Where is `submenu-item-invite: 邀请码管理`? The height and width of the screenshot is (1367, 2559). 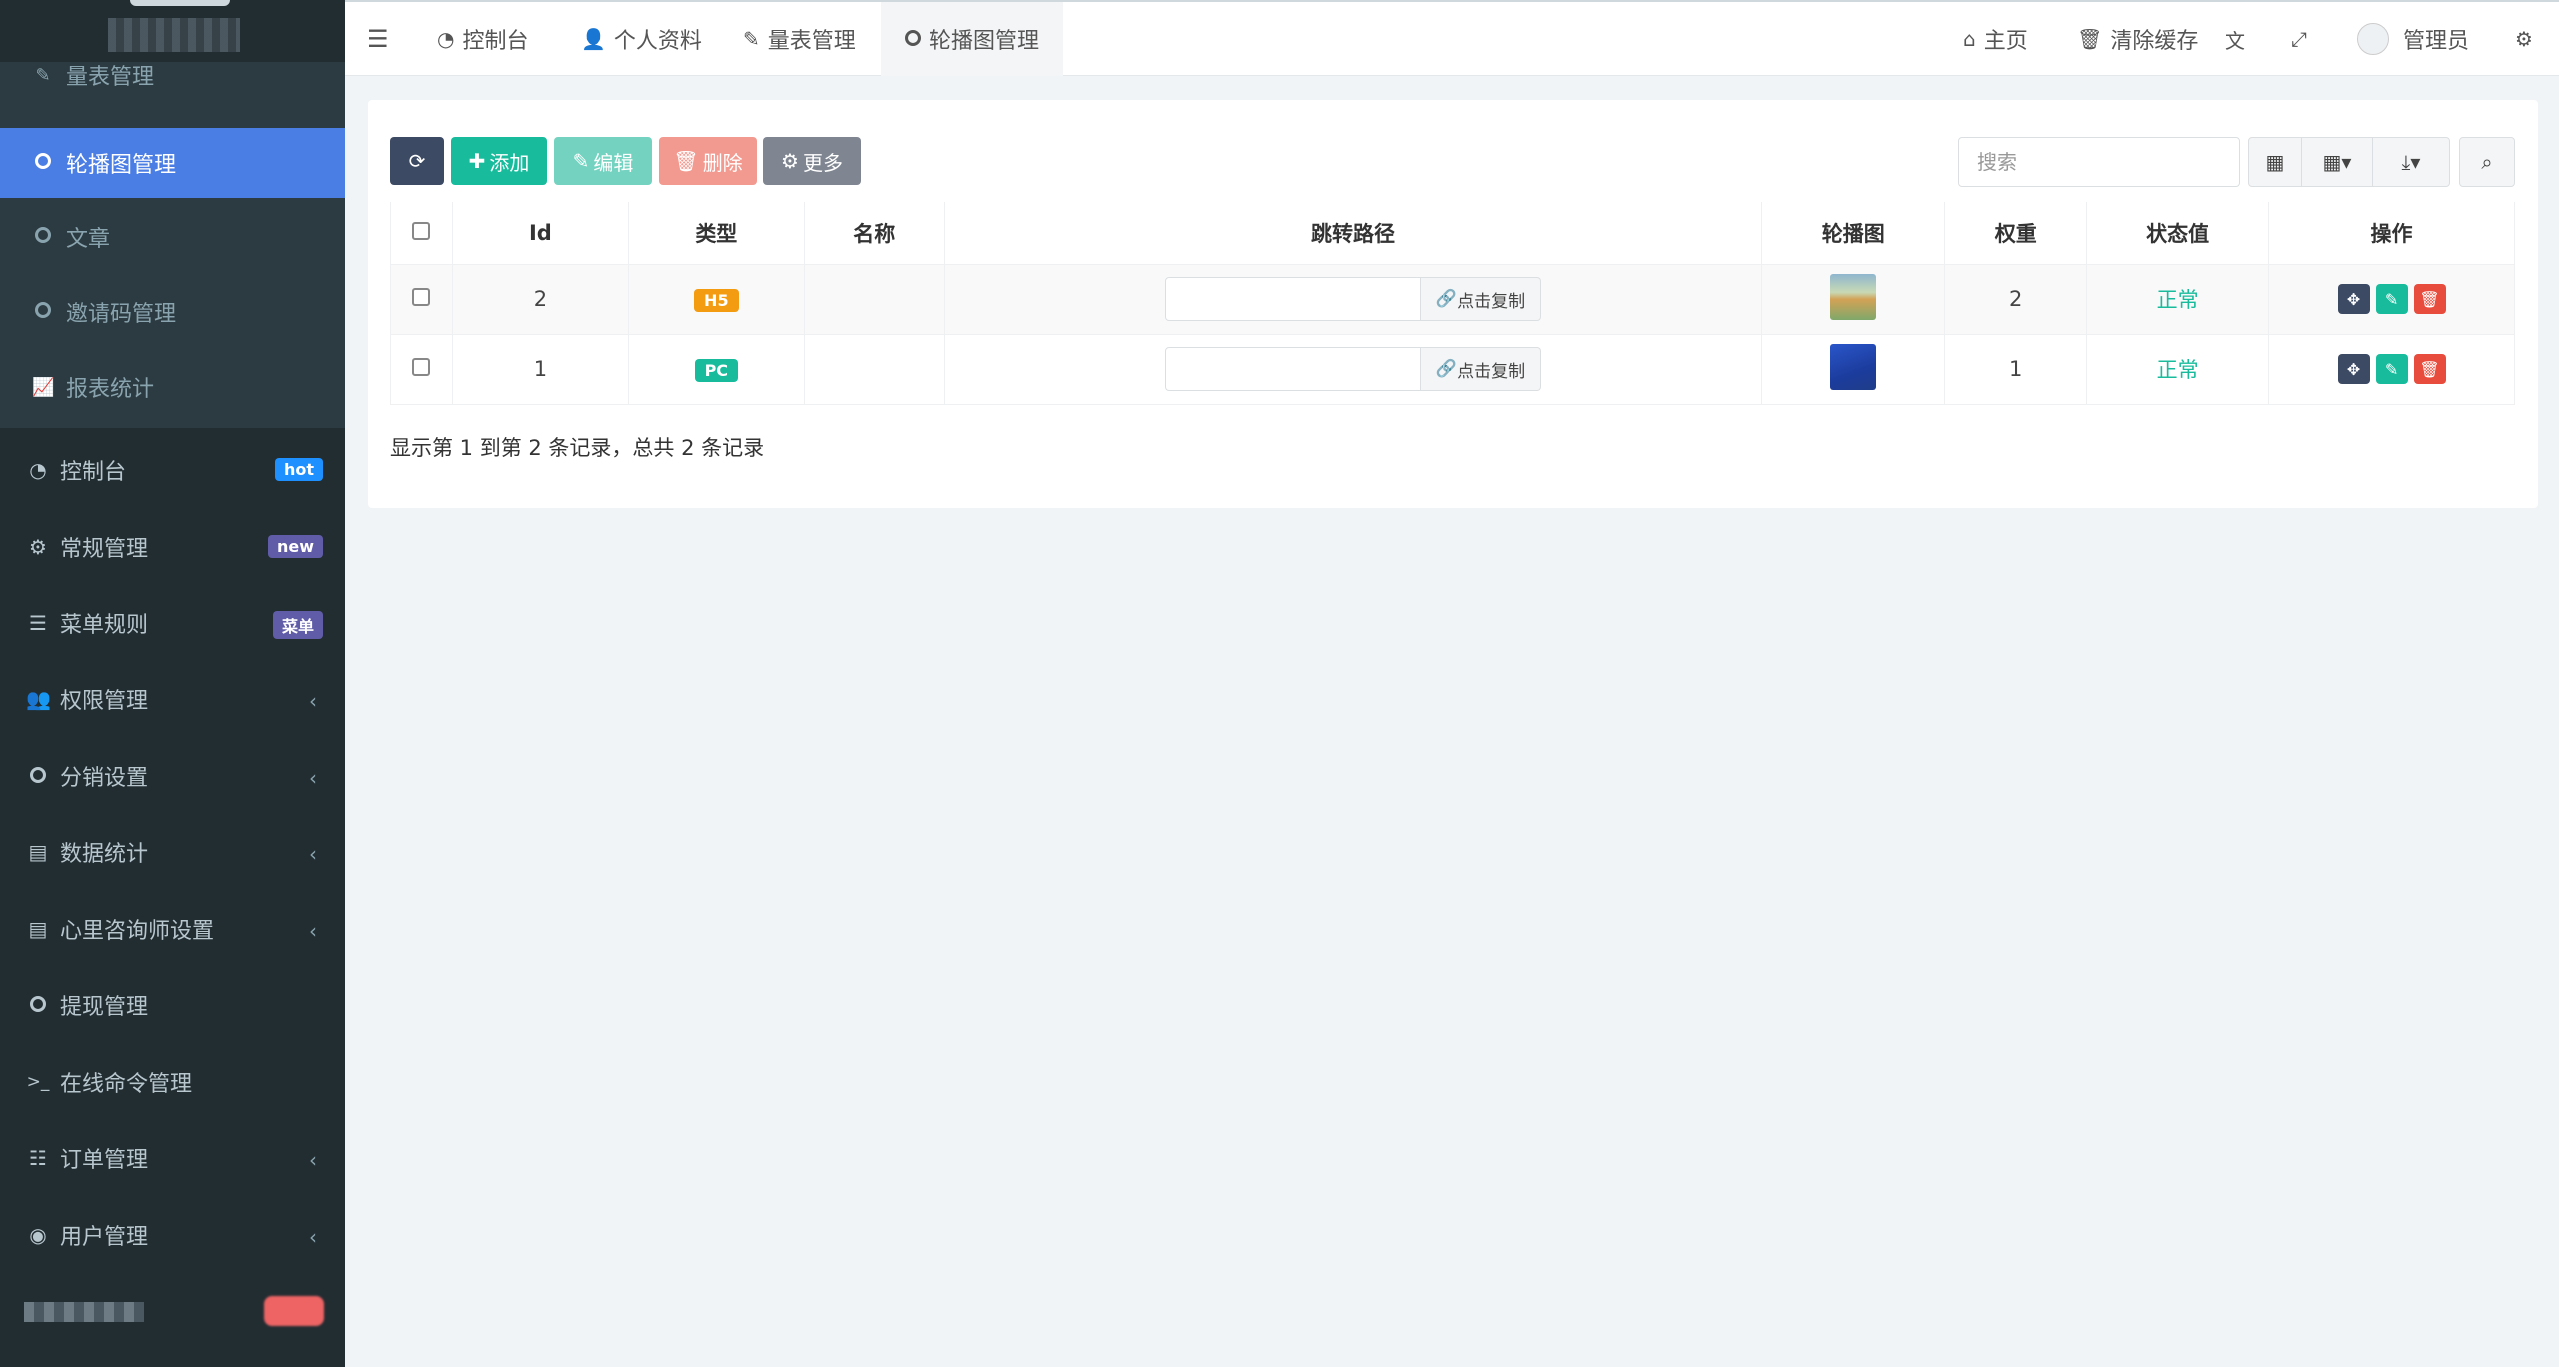
submenu-item-invite: 邀请码管理 is located at coordinates (172, 312).